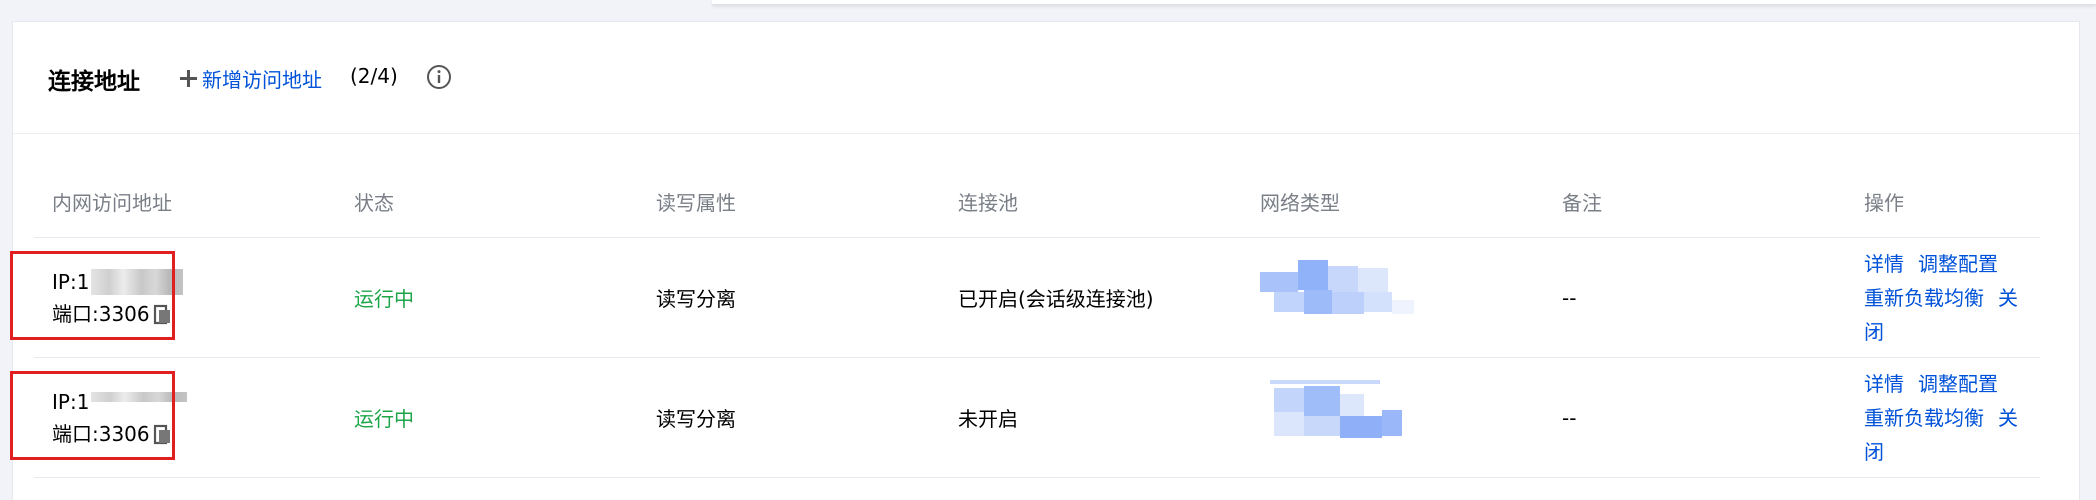  Describe the element at coordinates (487, 201) in the screenshot. I see `header-status: 状态` at that location.